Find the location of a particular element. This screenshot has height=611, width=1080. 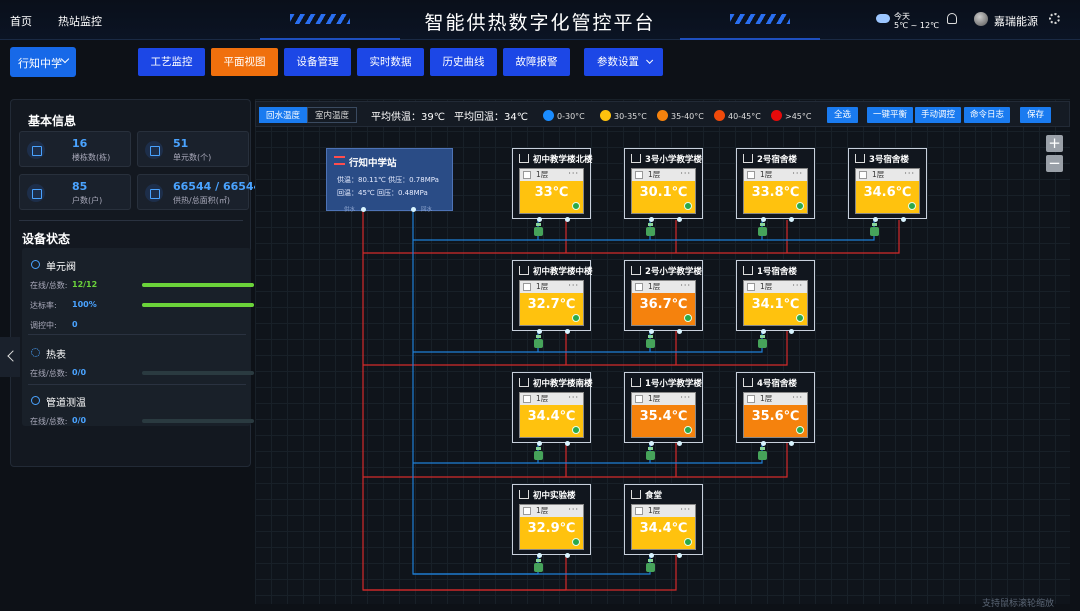

port-return-label: 回水 is located at coordinates (427, 210).